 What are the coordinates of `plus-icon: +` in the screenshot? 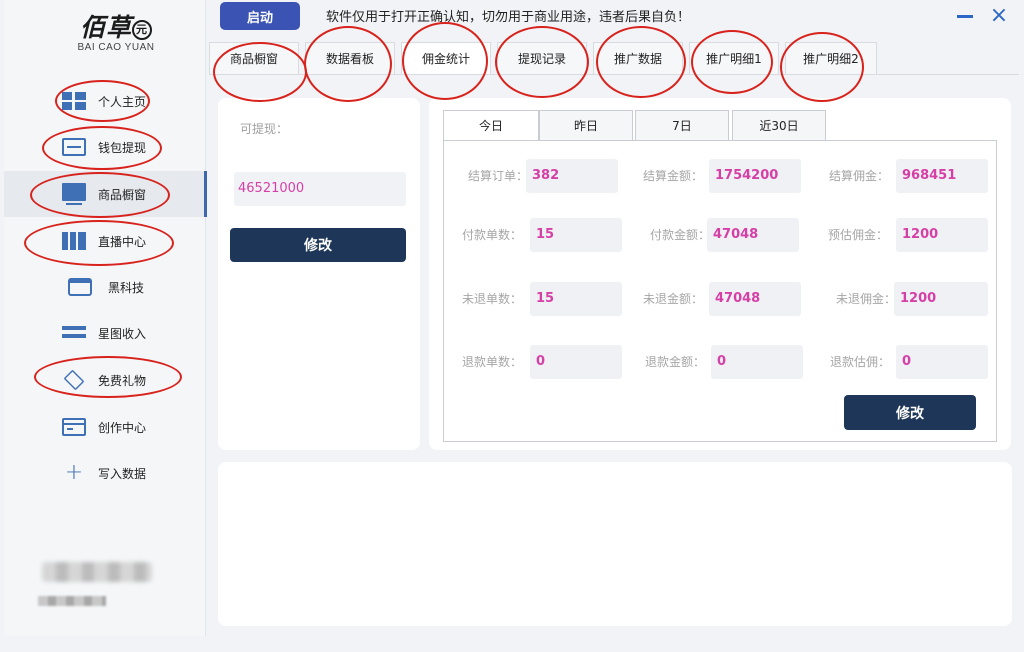 It's located at (74, 472).